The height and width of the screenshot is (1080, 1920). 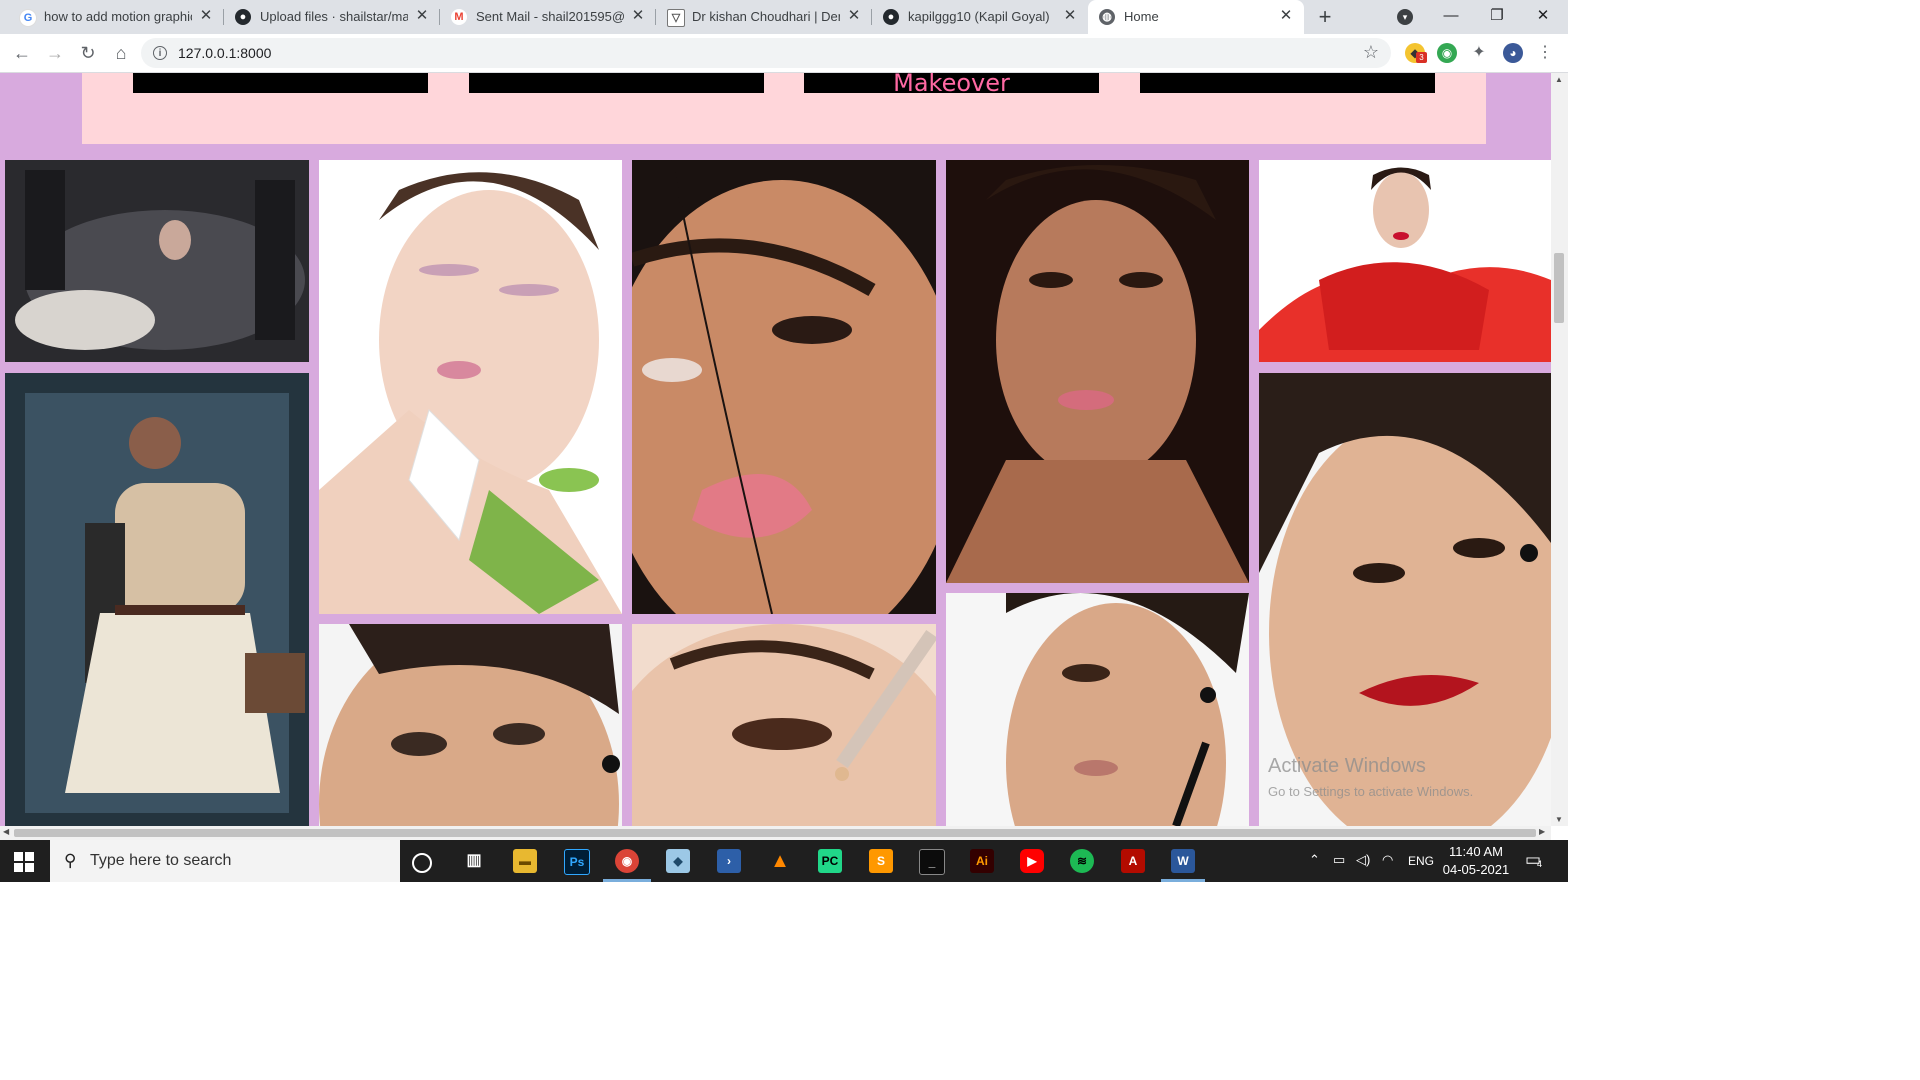 What do you see at coordinates (1371, 791) in the screenshot?
I see `watermark-subtitle: Go to Settings to activate Windows.` at bounding box center [1371, 791].